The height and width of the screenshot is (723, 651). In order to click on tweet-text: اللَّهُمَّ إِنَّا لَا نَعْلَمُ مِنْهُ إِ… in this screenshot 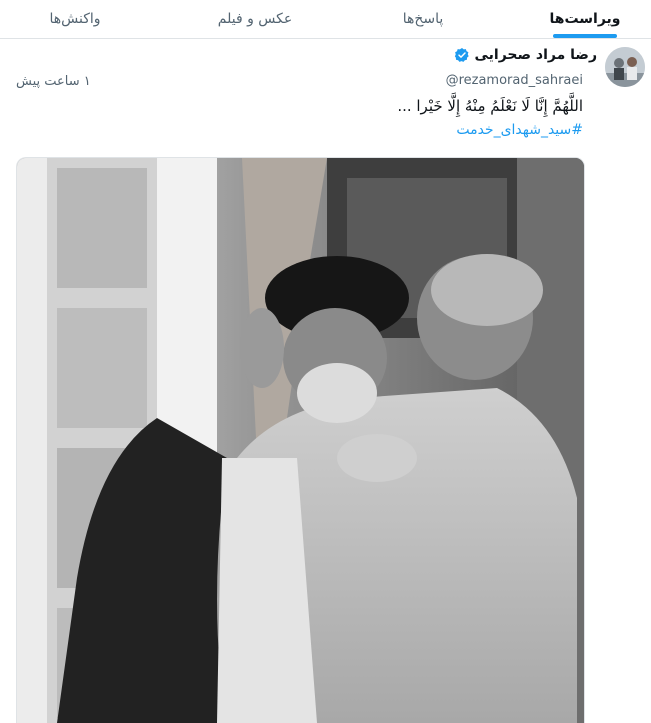, I will do `click(490, 106)`.